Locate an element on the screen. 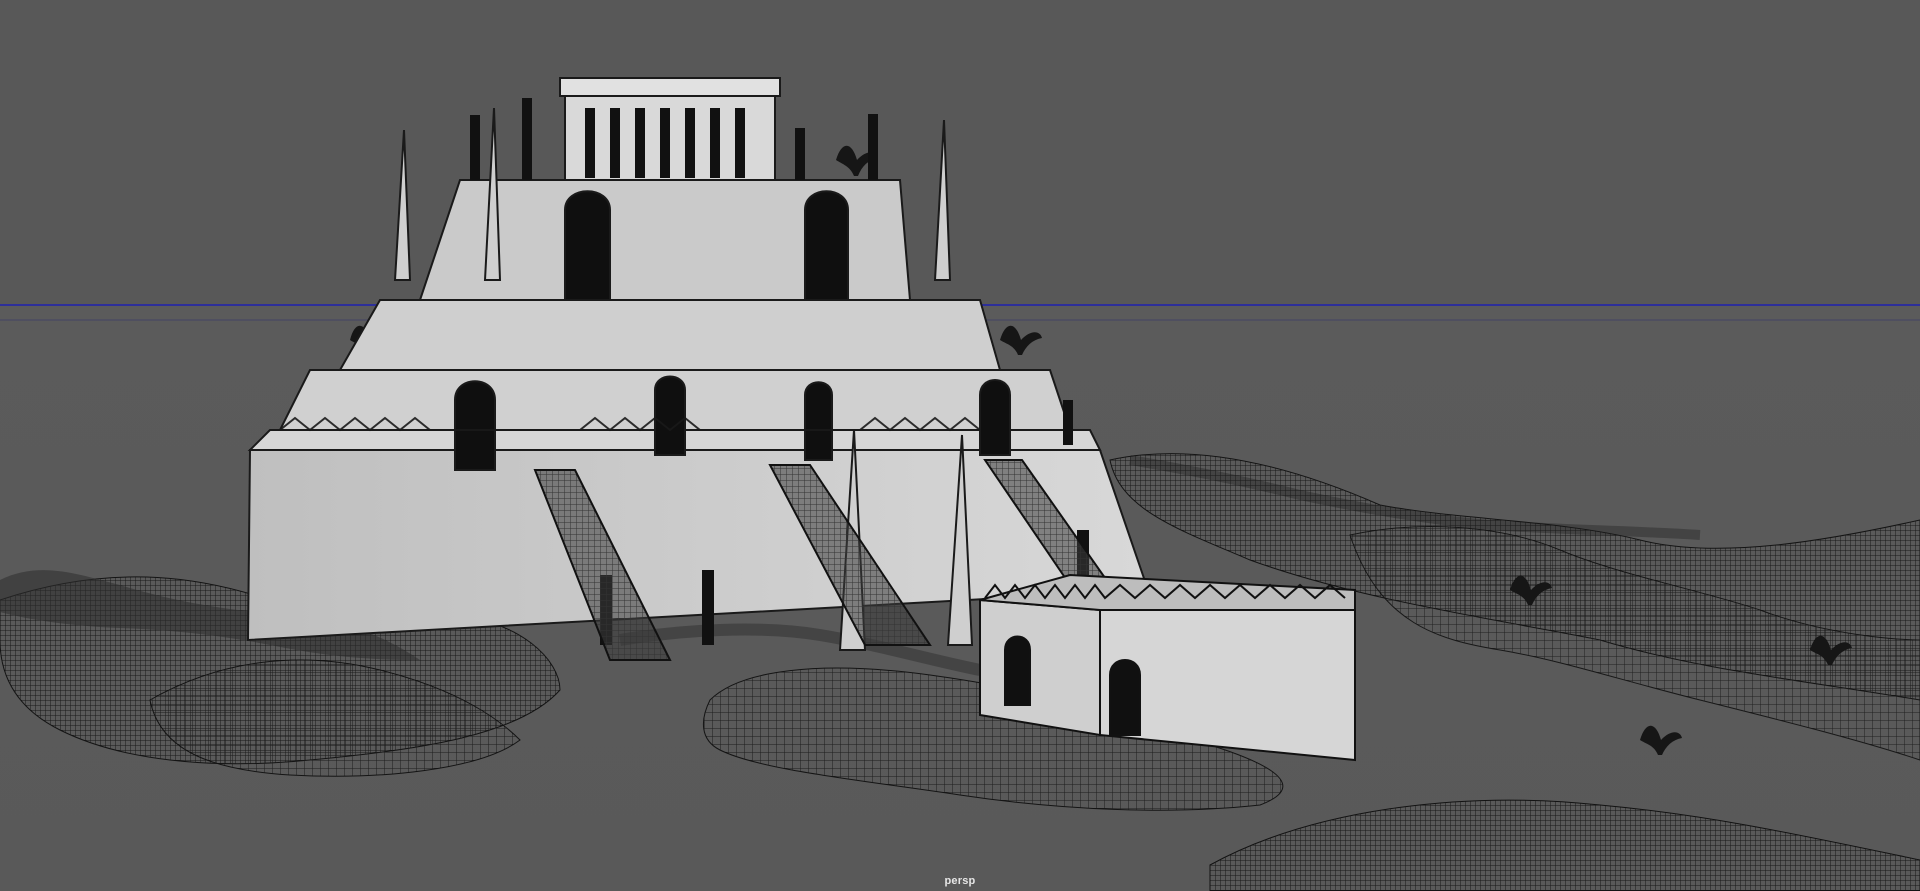 The image size is (1920, 891). obelisk-left is located at coordinates (402, 205).